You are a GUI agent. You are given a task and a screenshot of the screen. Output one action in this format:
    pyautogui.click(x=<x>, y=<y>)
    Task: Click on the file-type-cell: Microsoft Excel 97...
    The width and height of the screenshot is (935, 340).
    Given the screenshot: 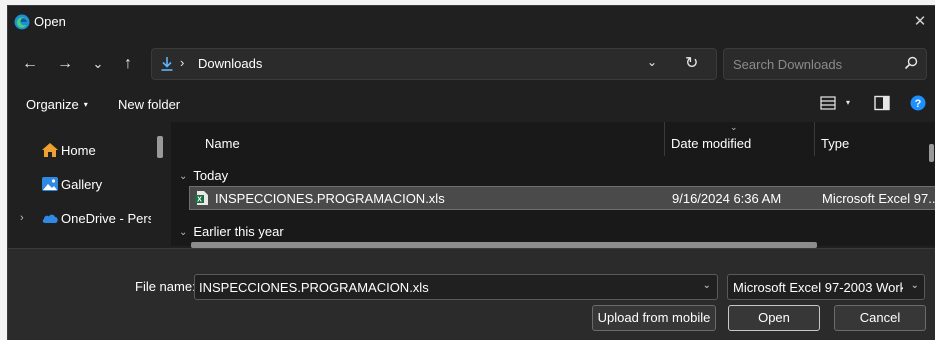 What is the action you would take?
    pyautogui.click(x=878, y=198)
    